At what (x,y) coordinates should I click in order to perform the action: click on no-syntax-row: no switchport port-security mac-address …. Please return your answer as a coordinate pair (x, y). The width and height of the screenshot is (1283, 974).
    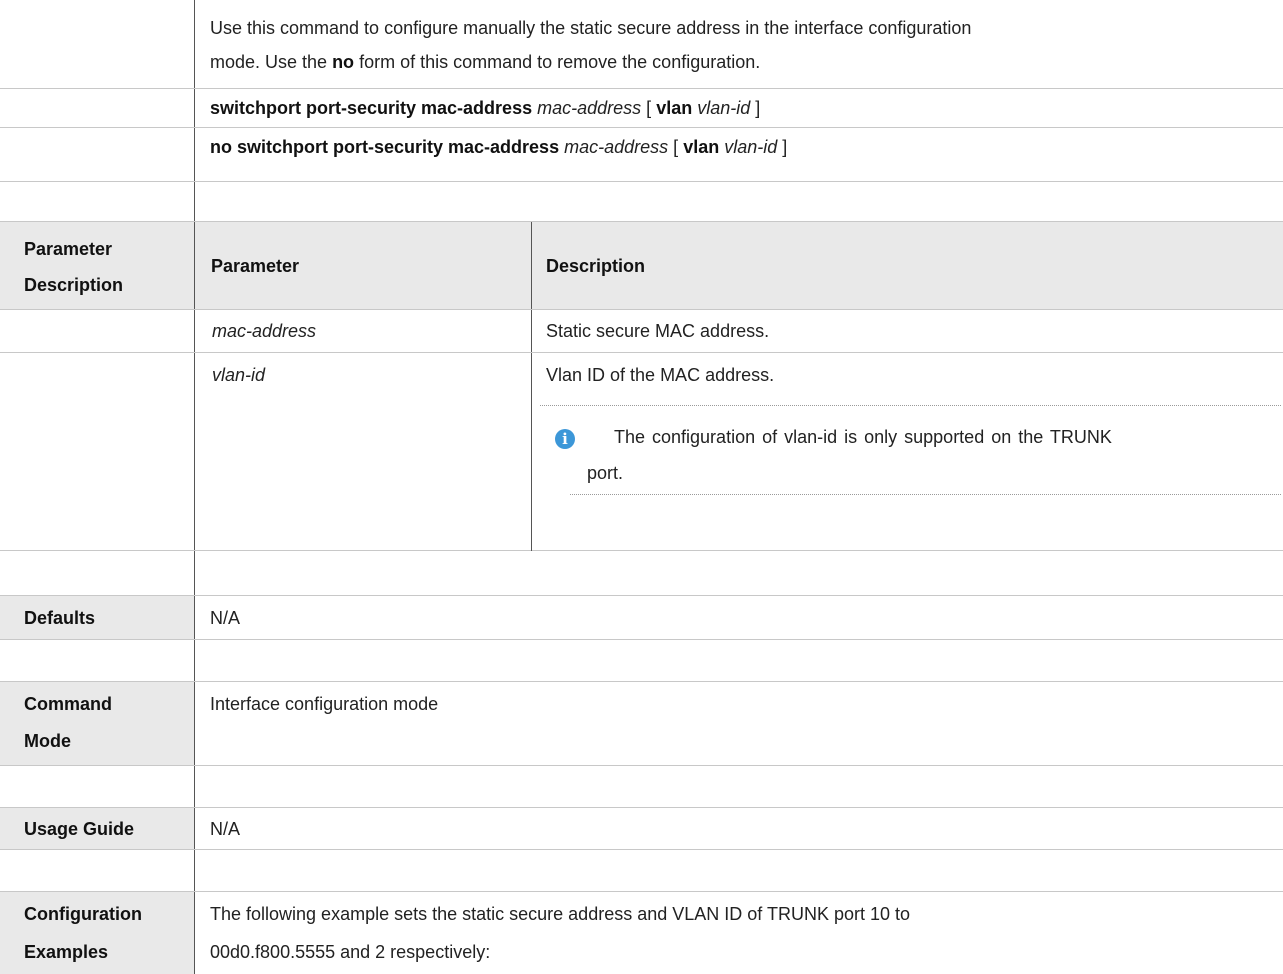
    Looking at the image, I should click on (641, 155).